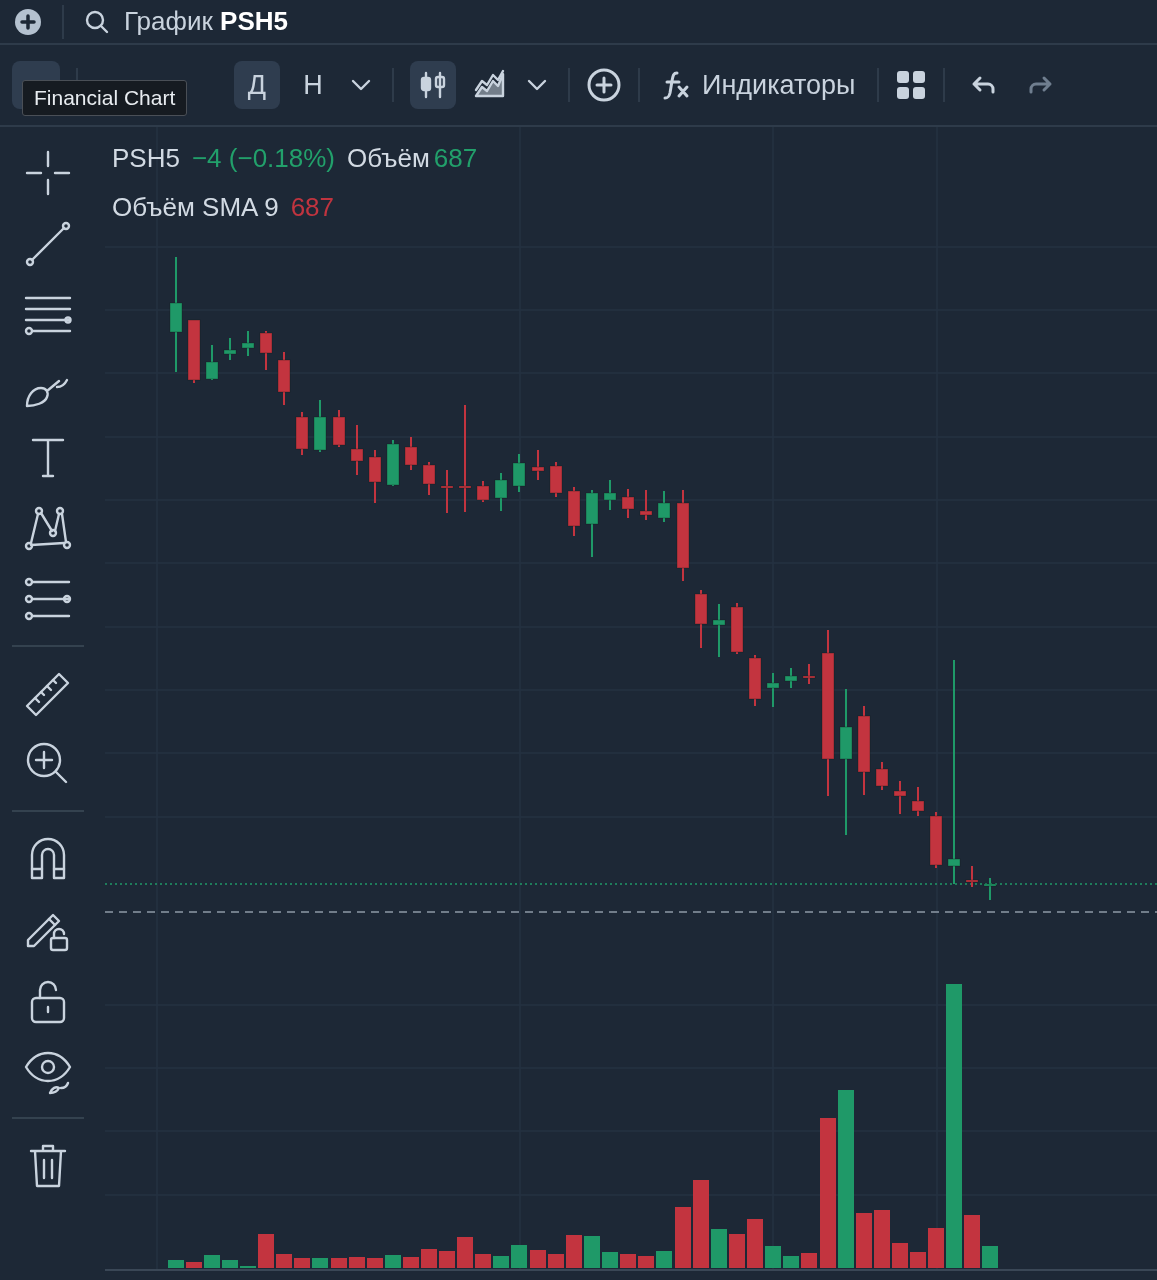  Describe the element at coordinates (105, 98) in the screenshot. I see `tooltip: Financial Chart` at that location.